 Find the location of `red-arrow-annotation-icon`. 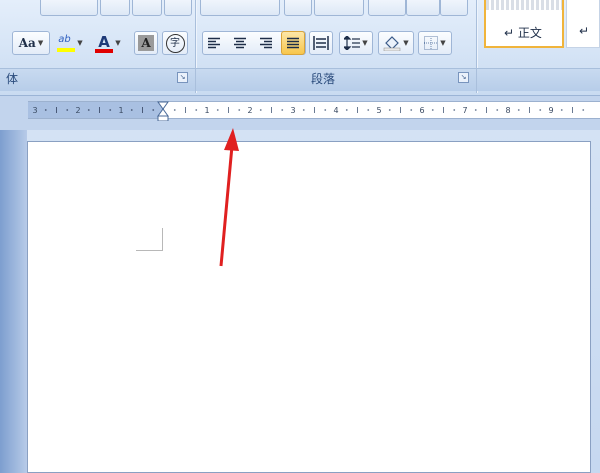

red-arrow-annotation-icon is located at coordinates (229, 197).